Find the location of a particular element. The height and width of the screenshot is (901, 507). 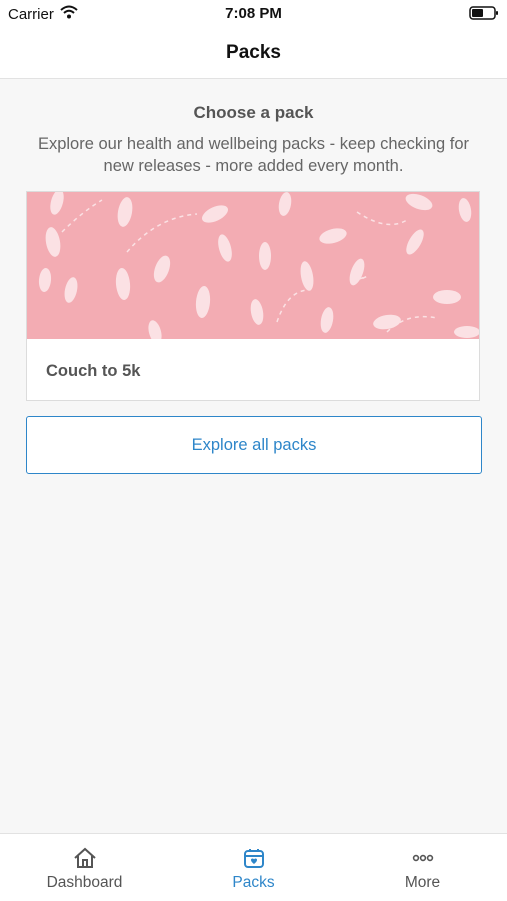

tab-packs: Packs is located at coordinates (253, 867).